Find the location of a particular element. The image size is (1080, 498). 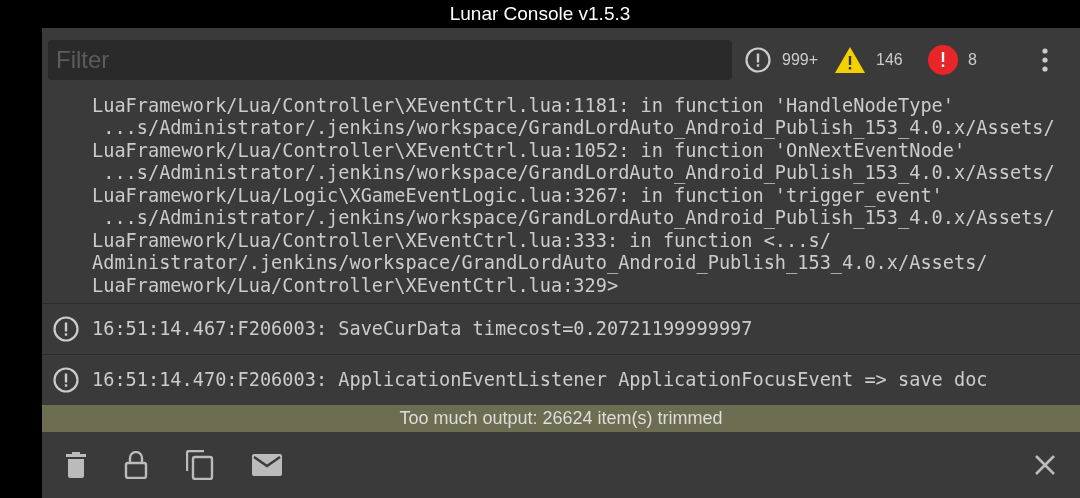

log-line: LuaFramework/Lua/Controller\XEventCtrl.lua:1052: in function 'OnNextEventNode' is located at coordinates (529, 150).